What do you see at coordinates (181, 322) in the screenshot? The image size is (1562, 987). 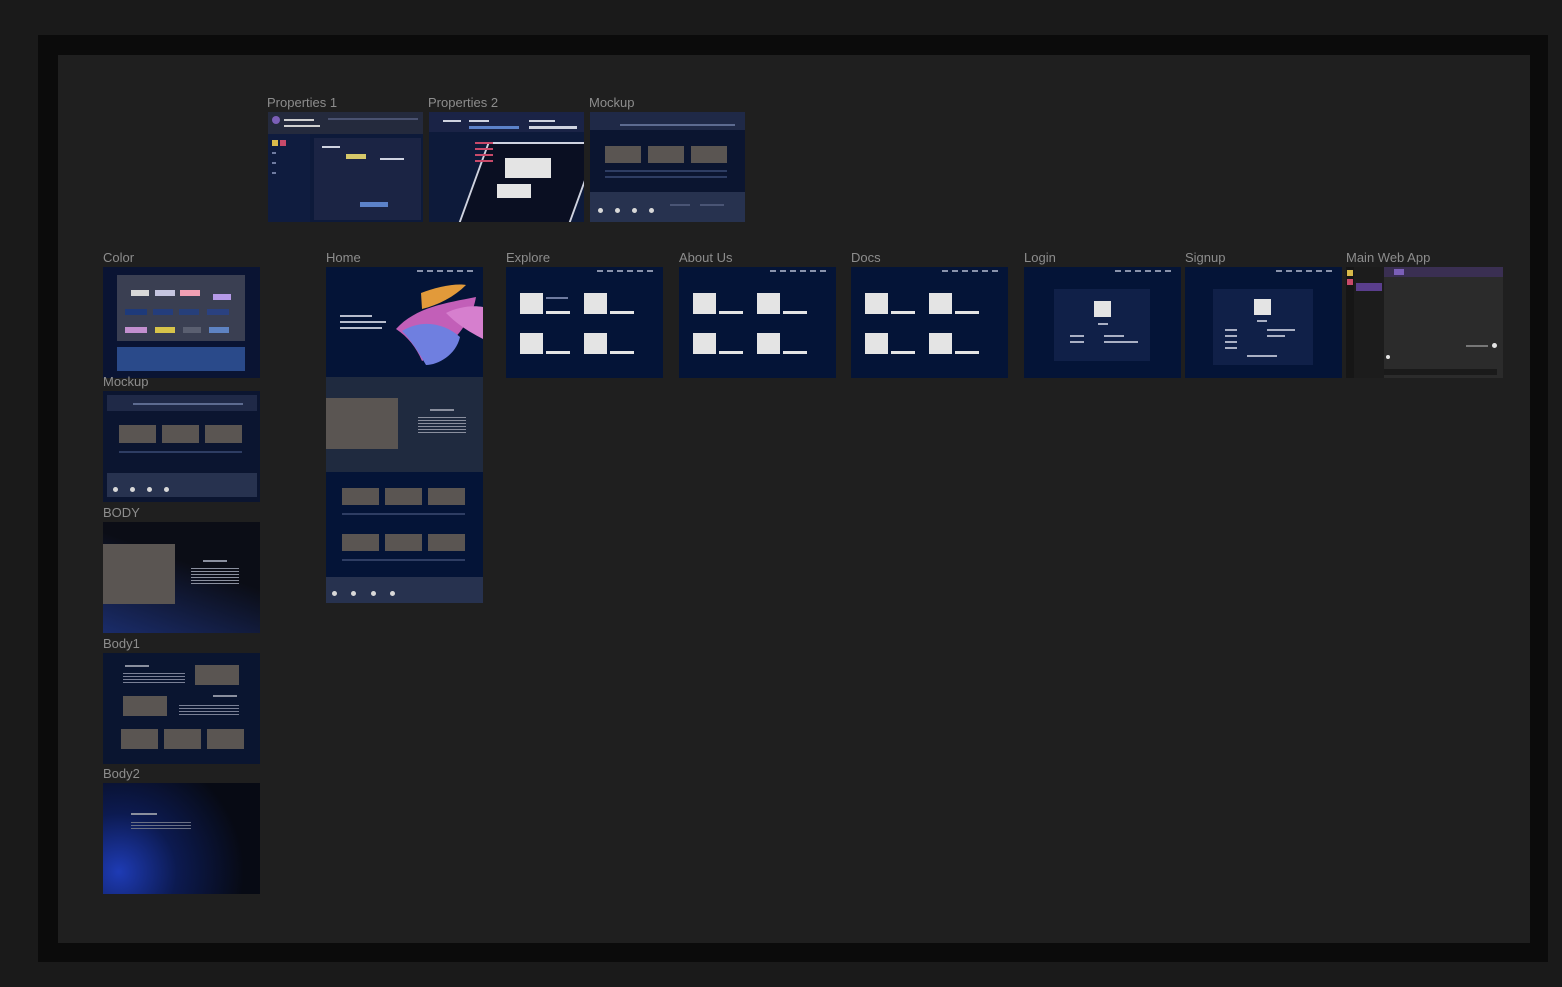 I see `frame-color` at bounding box center [181, 322].